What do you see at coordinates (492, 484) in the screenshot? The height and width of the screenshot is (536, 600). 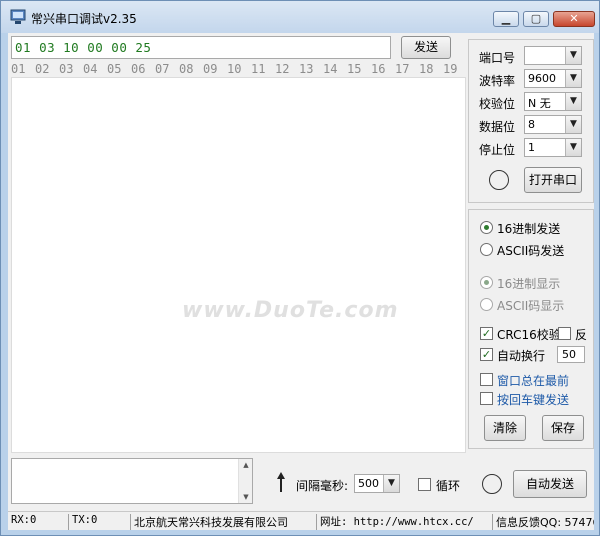 I see `auto-send-led` at bounding box center [492, 484].